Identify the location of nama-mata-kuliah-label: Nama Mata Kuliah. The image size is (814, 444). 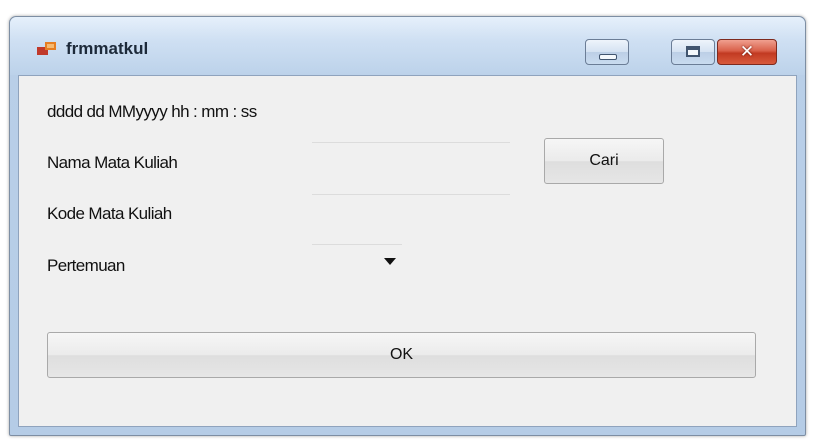
(112, 162).